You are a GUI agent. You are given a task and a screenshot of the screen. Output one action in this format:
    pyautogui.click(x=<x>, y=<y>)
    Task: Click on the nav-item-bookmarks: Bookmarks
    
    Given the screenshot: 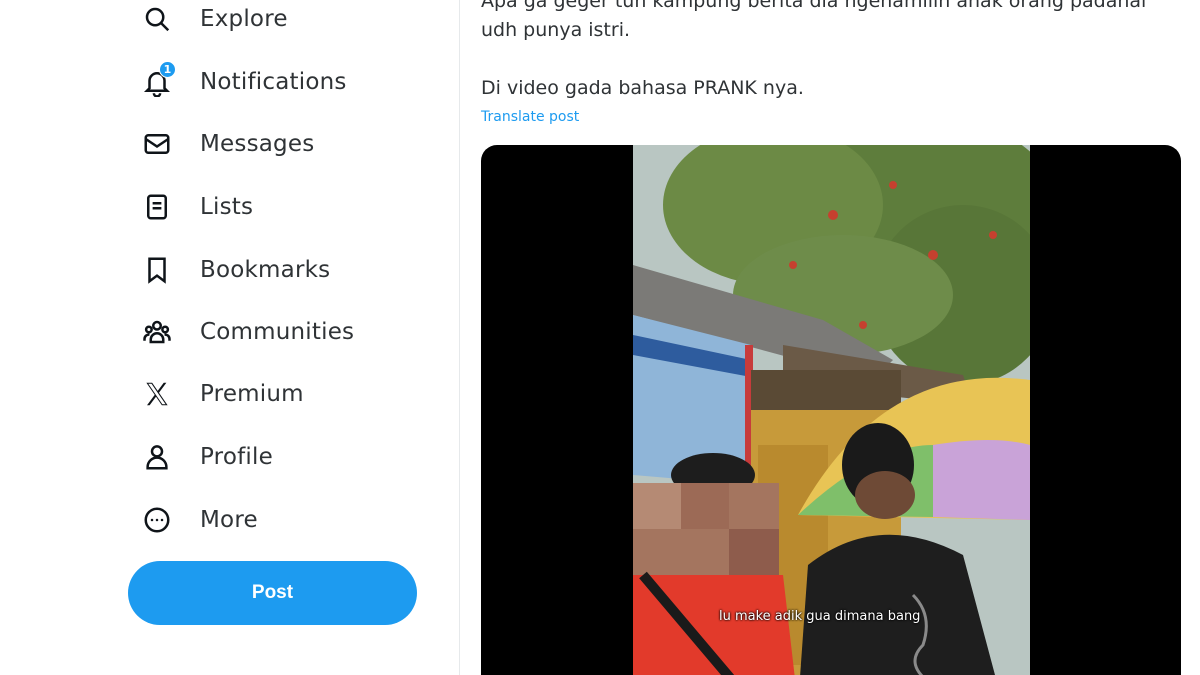 What is the action you would take?
    pyautogui.click(x=234, y=270)
    